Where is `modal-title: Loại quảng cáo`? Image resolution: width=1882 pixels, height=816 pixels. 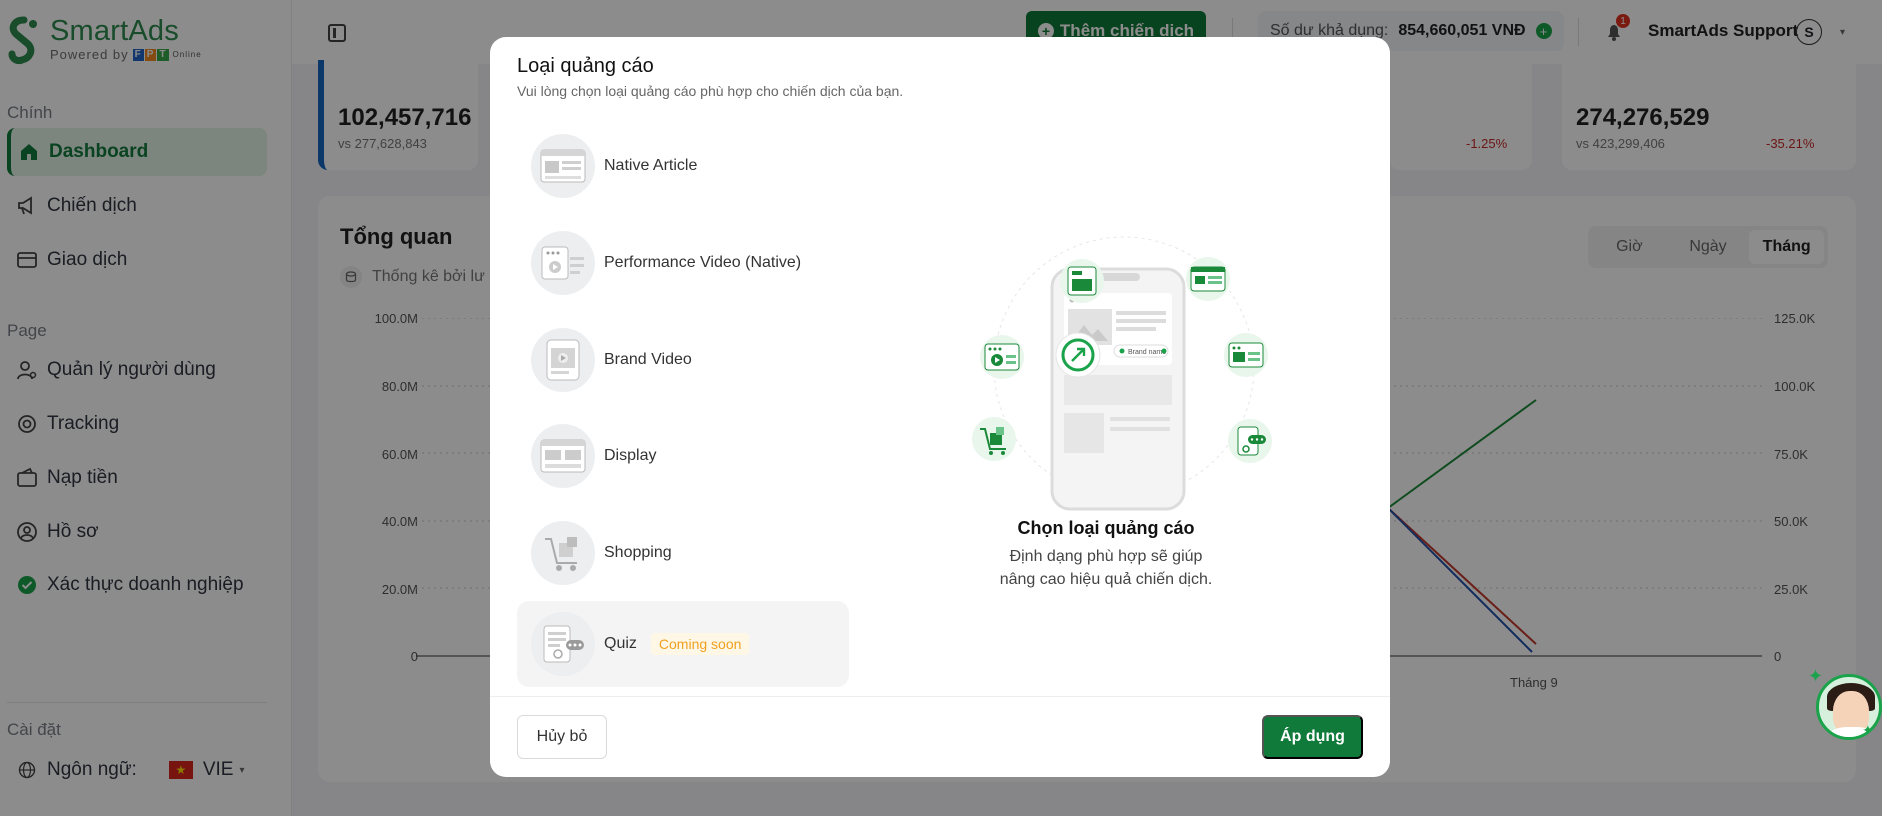 modal-title: Loại quảng cáo is located at coordinates (585, 66).